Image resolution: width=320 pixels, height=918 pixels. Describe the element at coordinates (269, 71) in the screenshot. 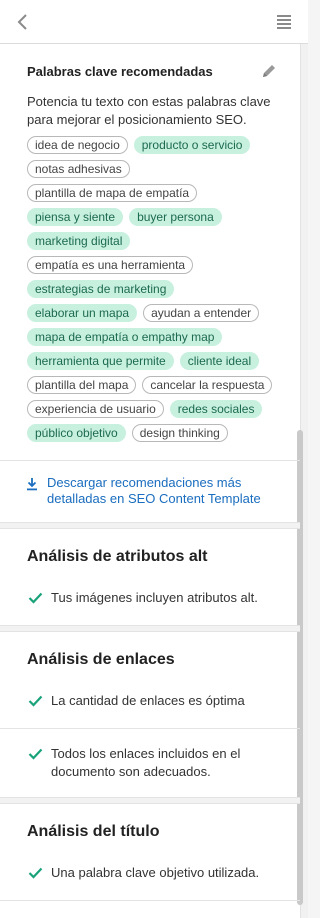

I see `pencil-icon` at that location.